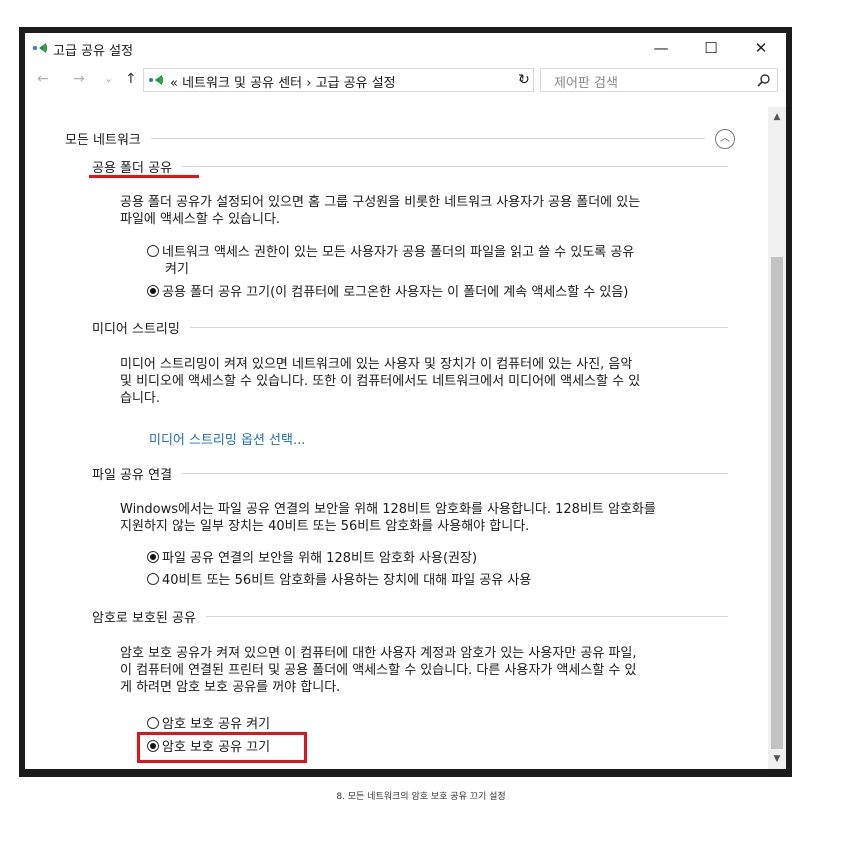 The image size is (842, 848). Describe the element at coordinates (711, 48) in the screenshot. I see `maximize-button: ☐` at that location.